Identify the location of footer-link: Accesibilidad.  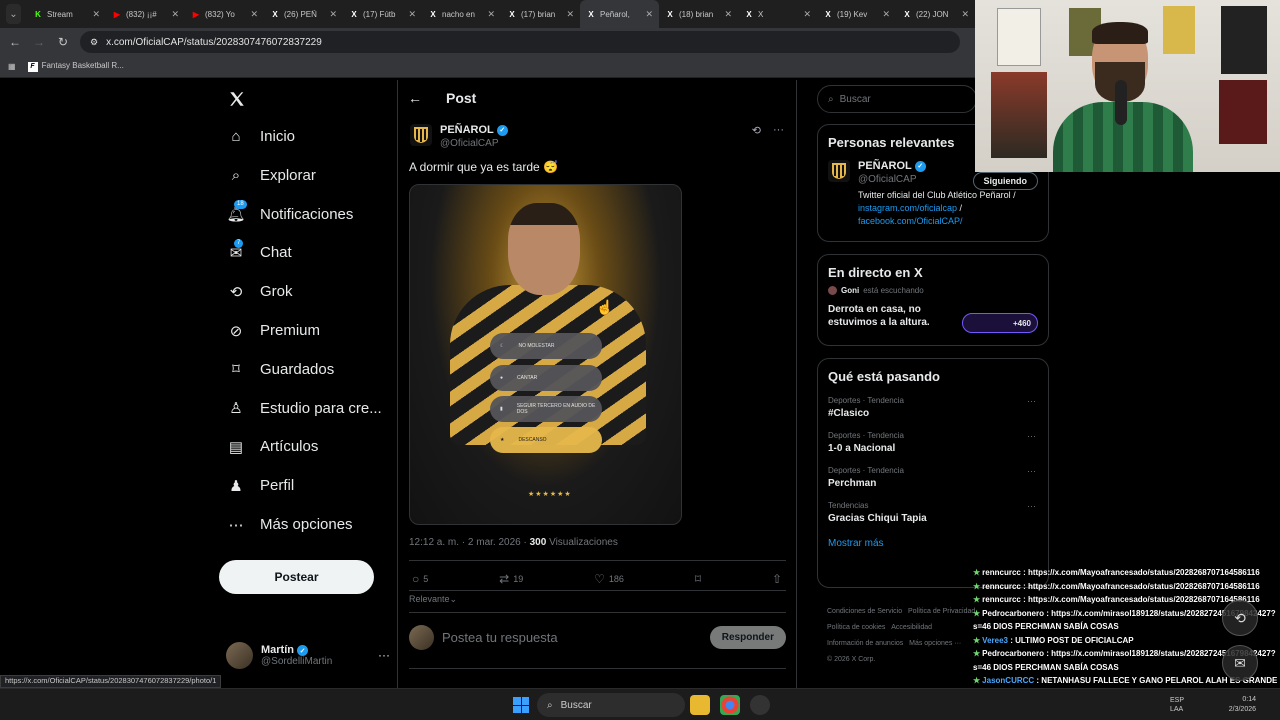
(911, 627).